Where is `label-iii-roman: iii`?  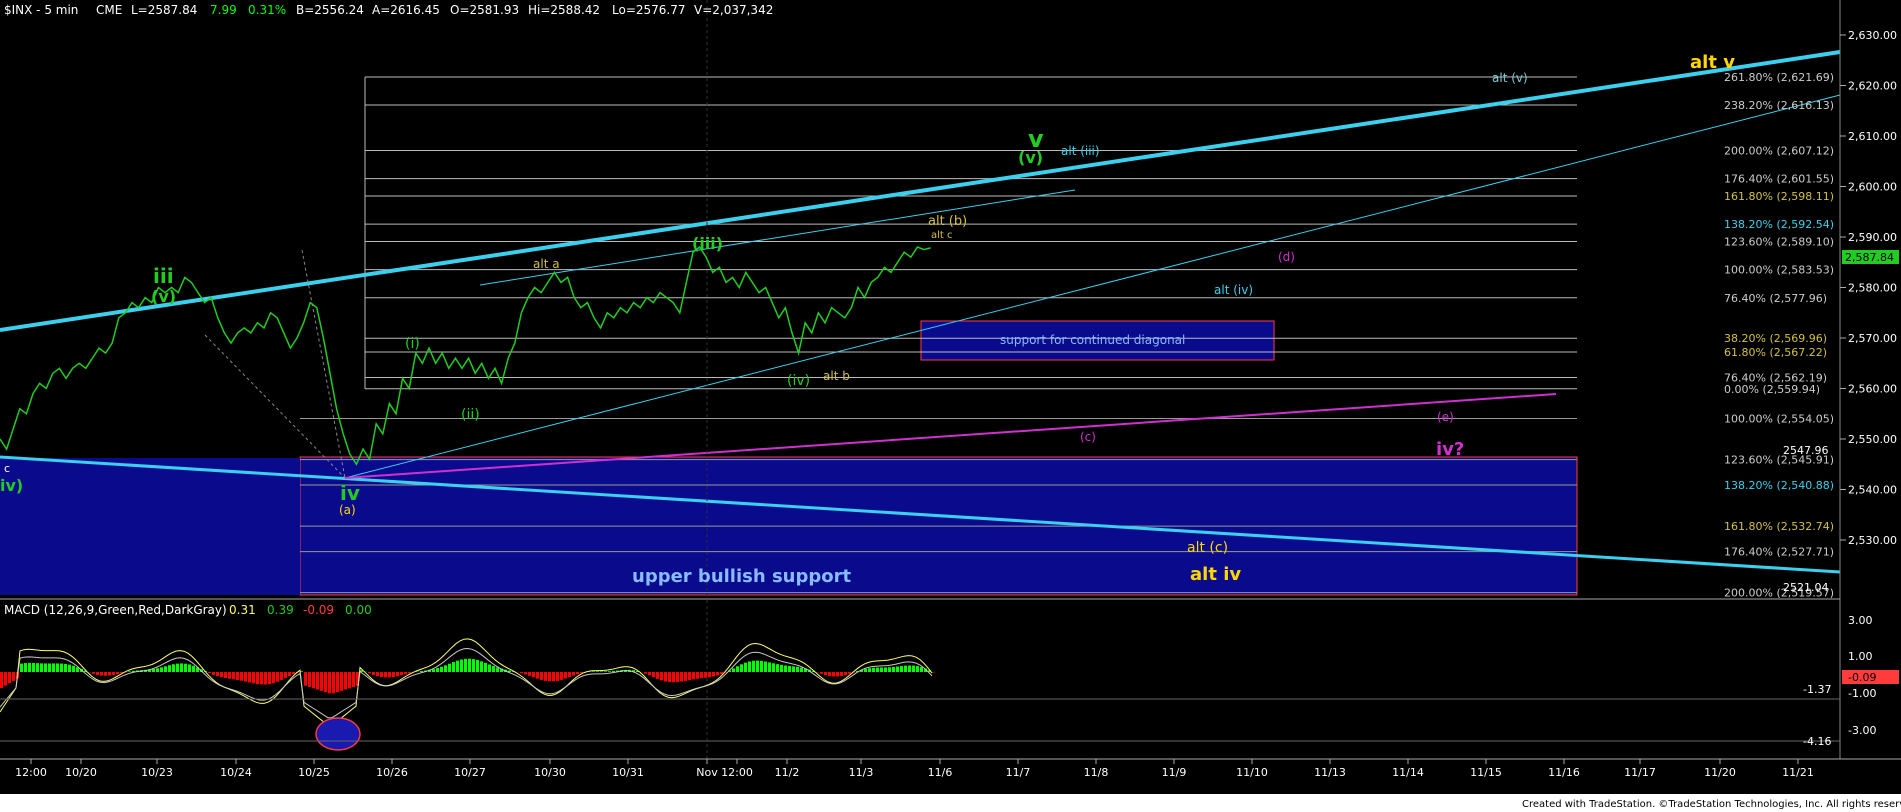
label-iii-roman: iii is located at coordinates (163, 276).